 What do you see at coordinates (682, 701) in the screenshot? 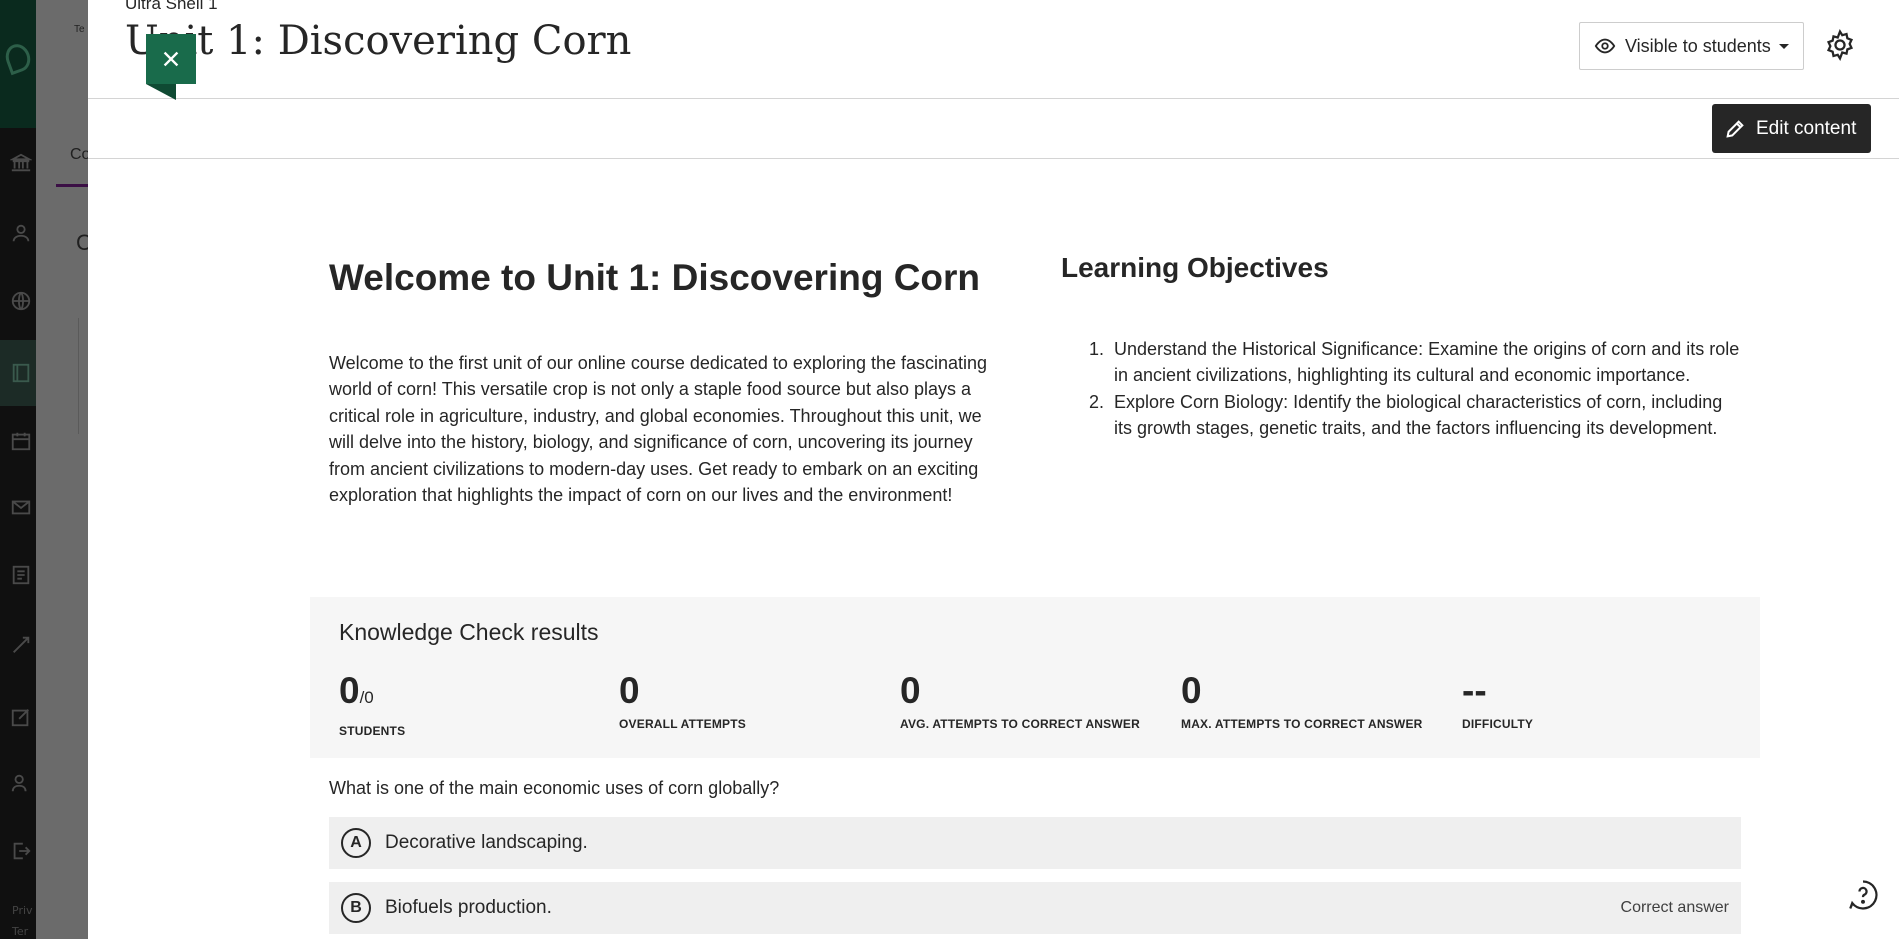
I see `stat-overall-attempts: 0 OVERALL ATTEMPTS` at bounding box center [682, 701].